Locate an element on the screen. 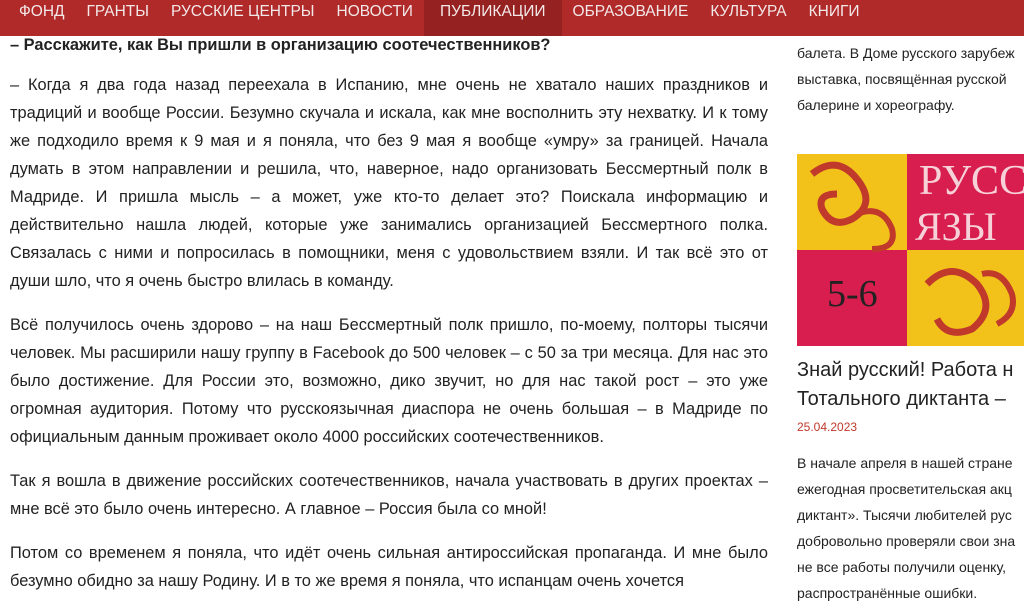 The image size is (1024, 611). card-desc-line: ежегодная просветительская акц is located at coordinates (904, 489).